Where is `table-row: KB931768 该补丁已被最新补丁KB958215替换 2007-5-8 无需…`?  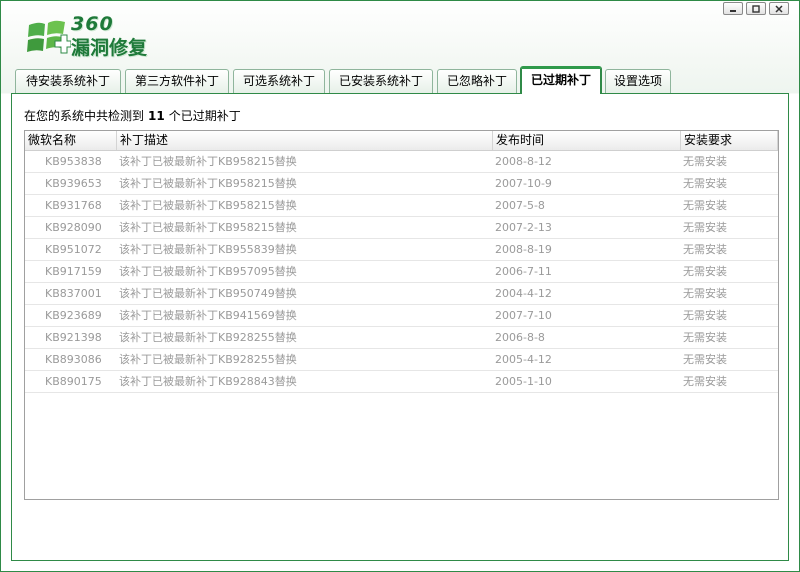
table-row: KB931768 该补丁已被最新补丁KB958215替换 2007-5-8 无需… is located at coordinates (401, 206).